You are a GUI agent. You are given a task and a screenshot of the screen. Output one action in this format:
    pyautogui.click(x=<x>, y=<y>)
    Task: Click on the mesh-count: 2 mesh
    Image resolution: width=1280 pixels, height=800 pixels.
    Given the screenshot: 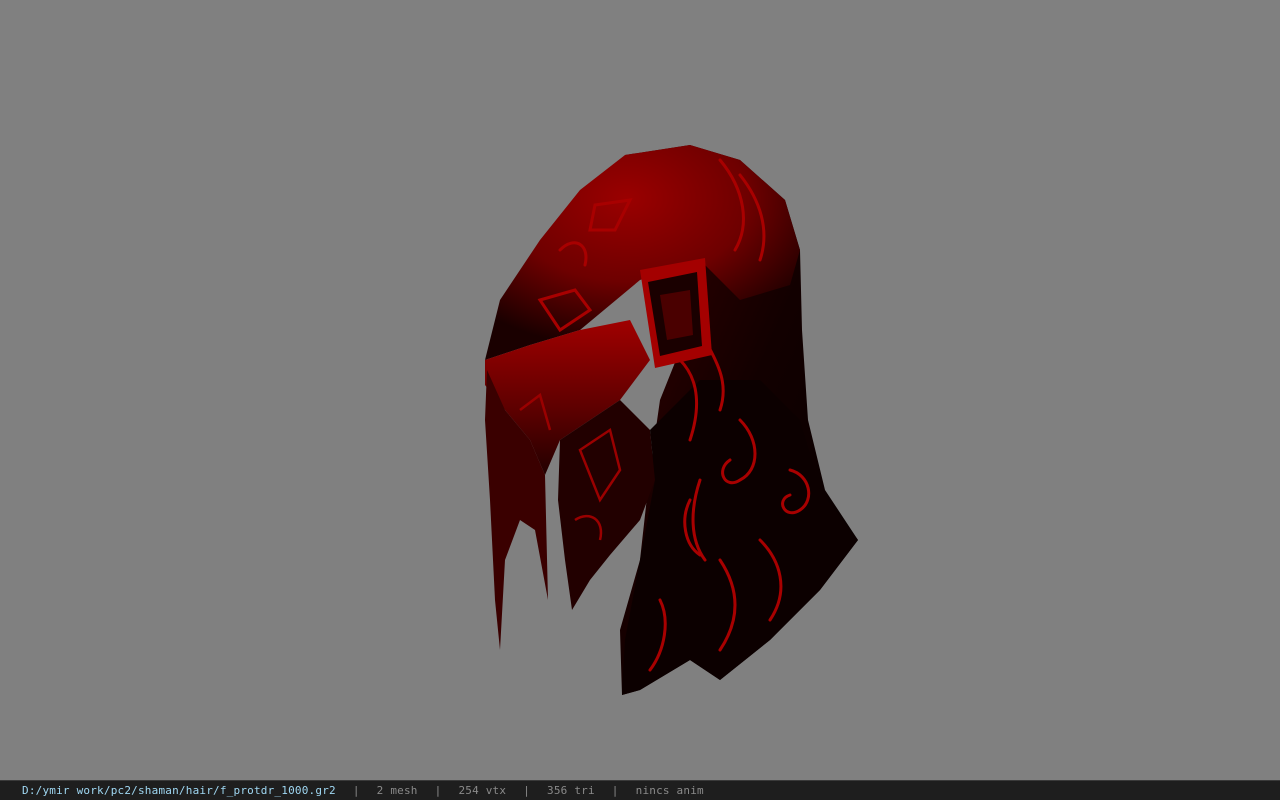 What is the action you would take?
    pyautogui.click(x=397, y=790)
    